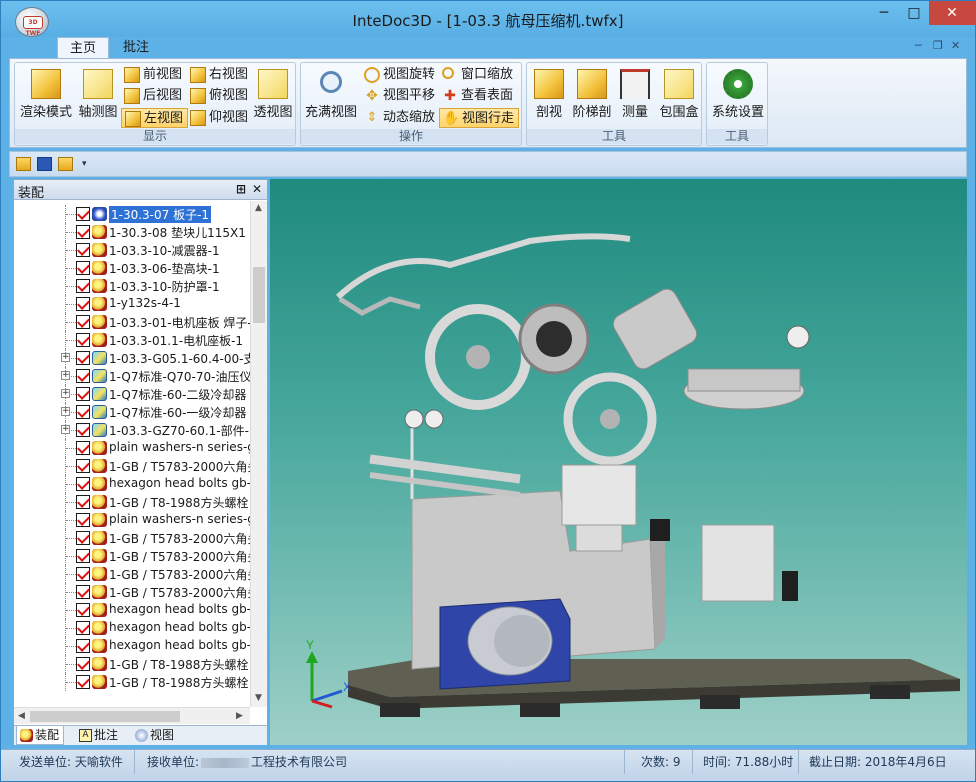 The image size is (976, 782). Describe the element at coordinates (331, 95) in the screenshot. I see `fit-view-button: 充满视图` at that location.